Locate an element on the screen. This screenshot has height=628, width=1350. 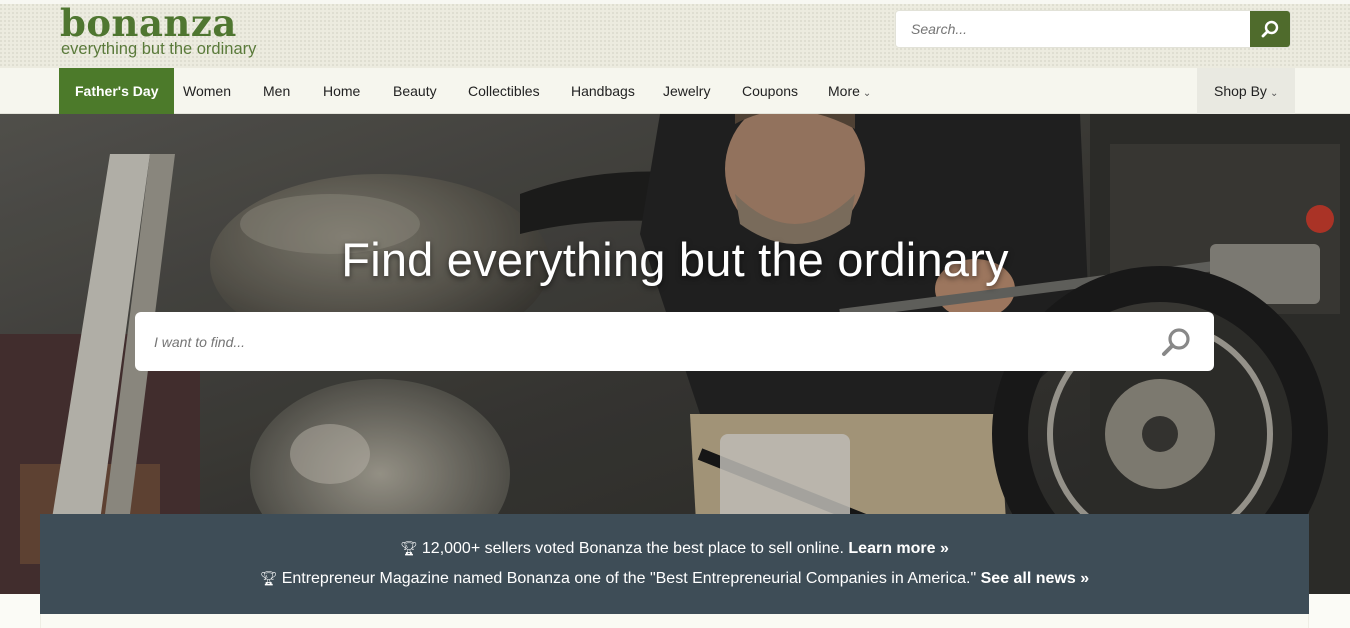
nav-item-beauty: Beauty is located at coordinates (415, 91).